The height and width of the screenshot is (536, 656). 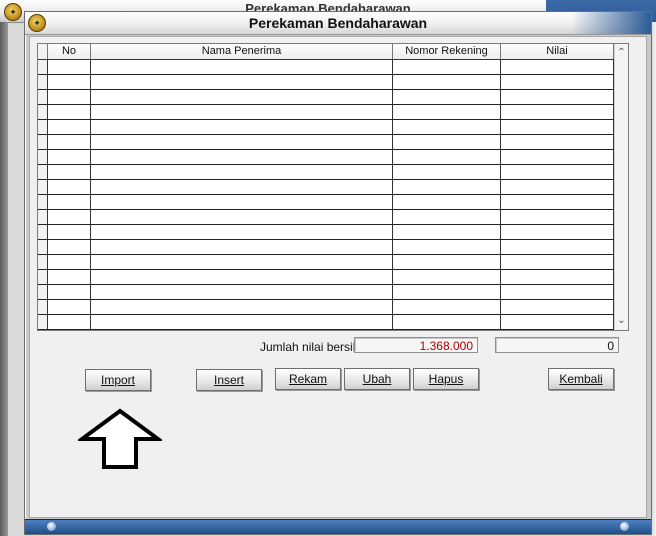 I want to click on rekam-button: Rekam, so click(x=308, y=379).